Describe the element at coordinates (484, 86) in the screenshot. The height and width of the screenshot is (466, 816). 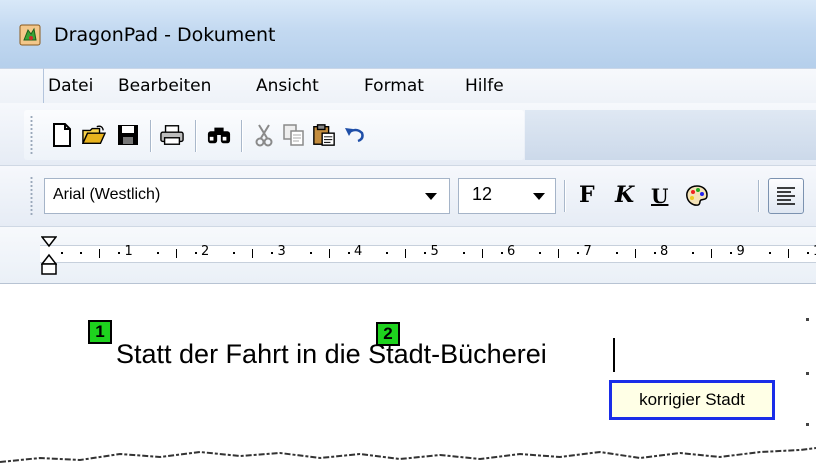
I see `menu-hilfe: Hilfe` at that location.